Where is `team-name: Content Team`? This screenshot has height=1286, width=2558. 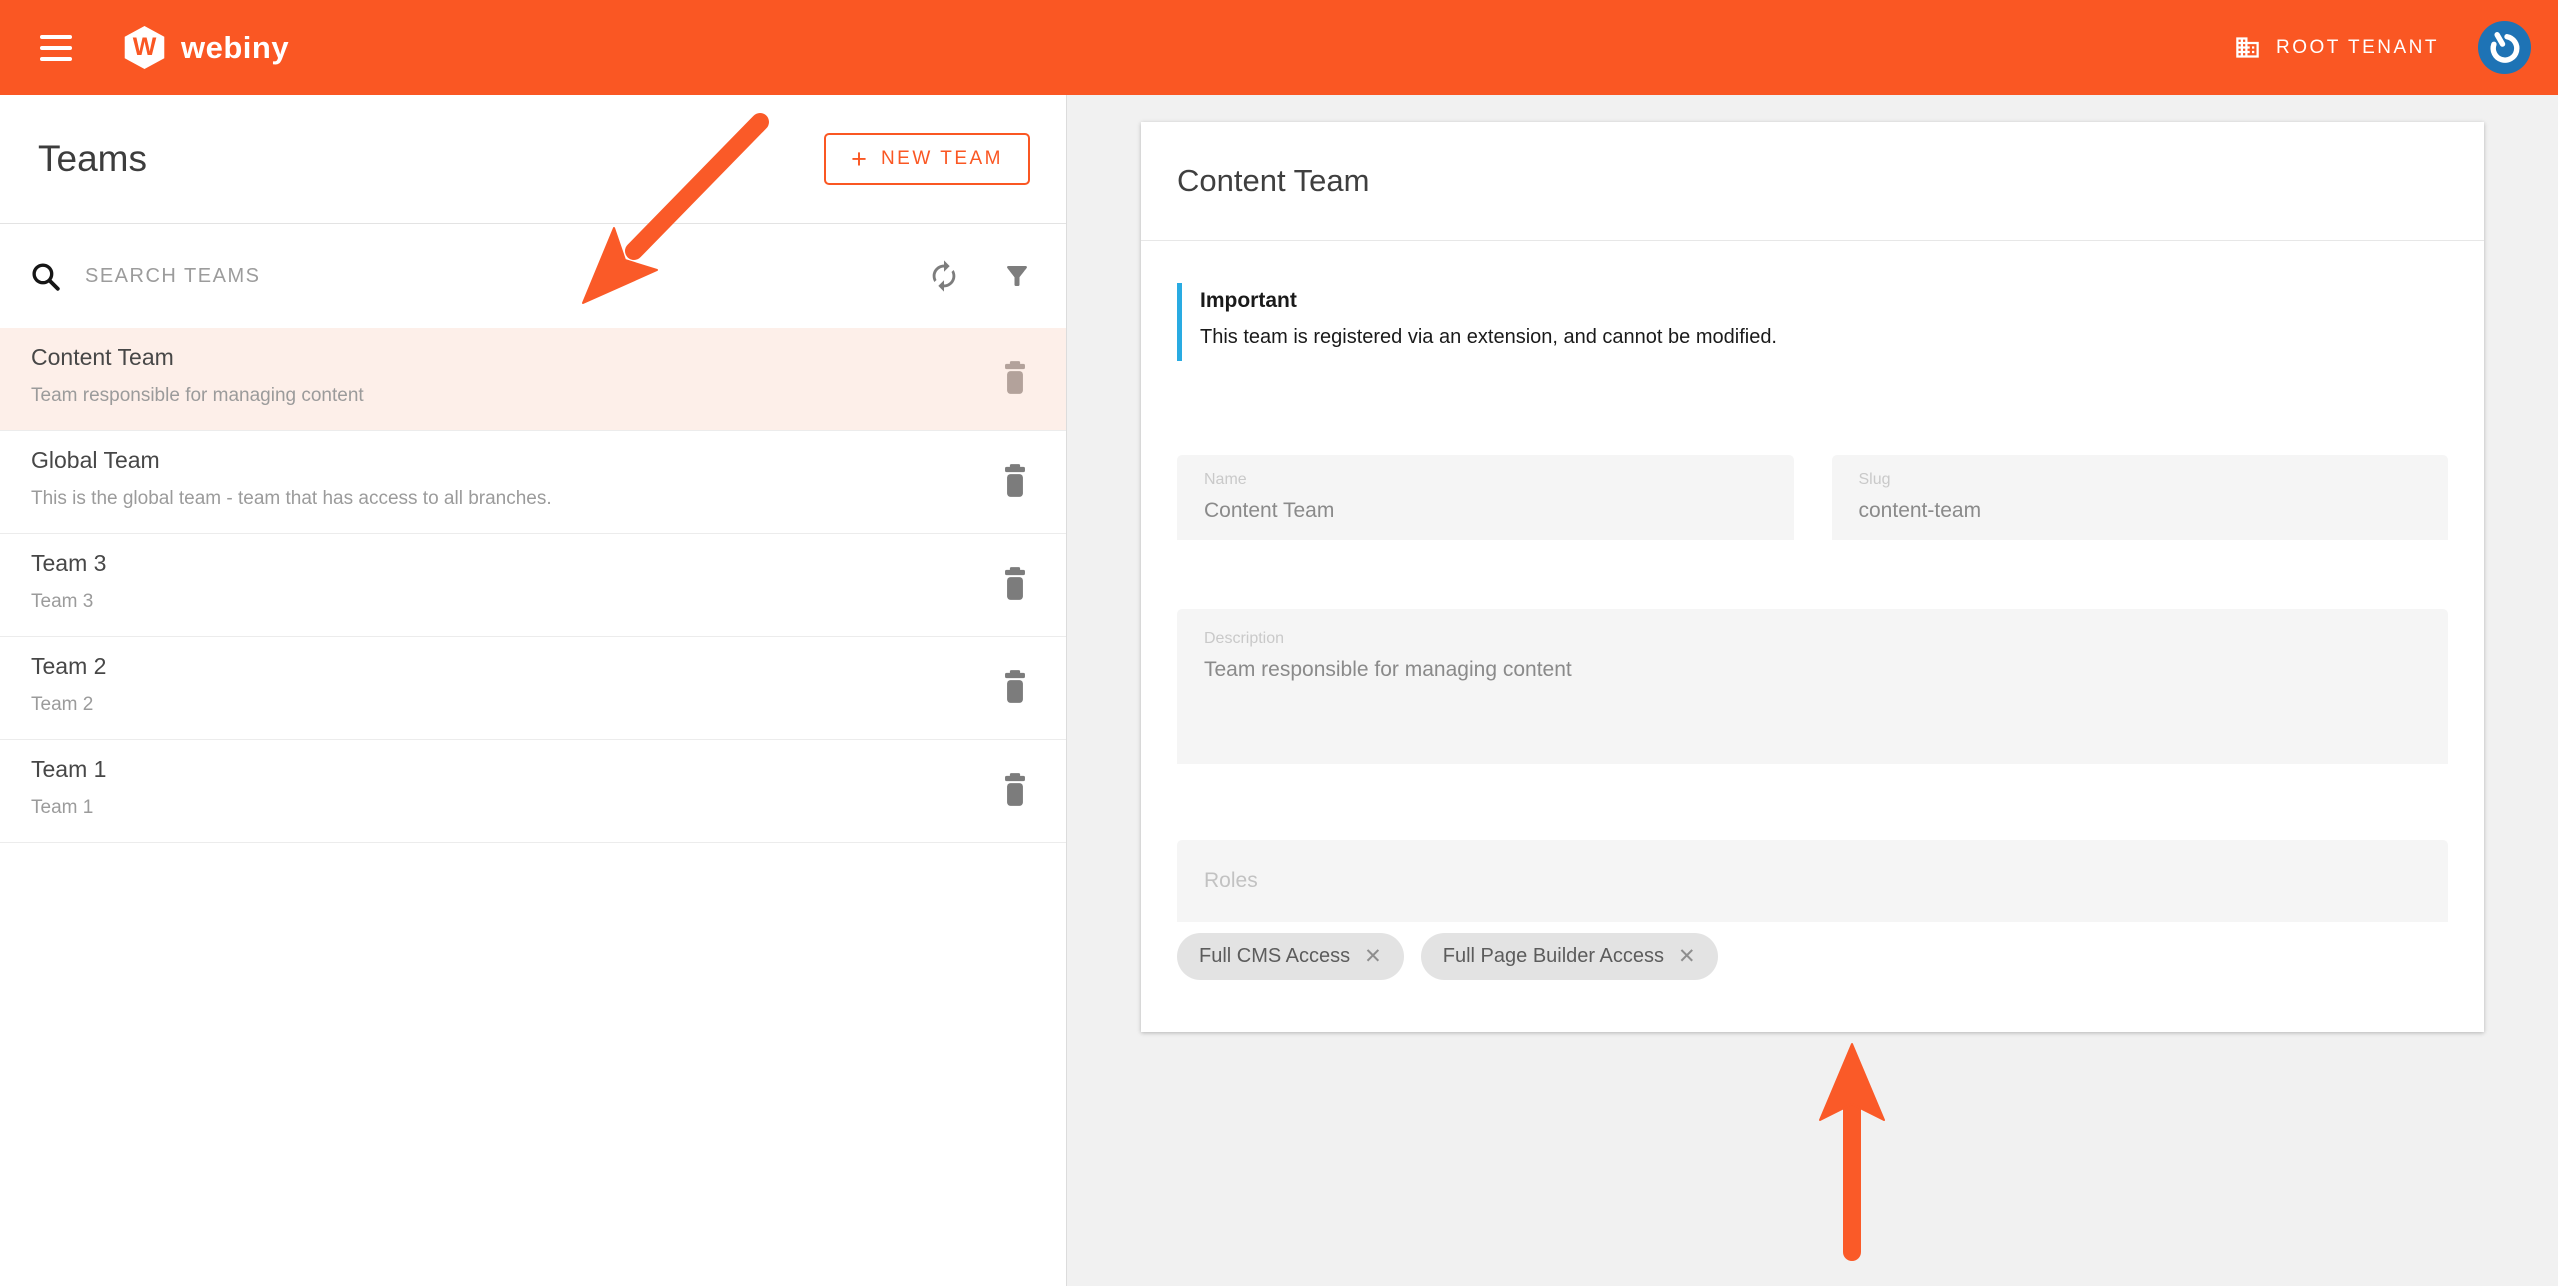
team-name: Content Team is located at coordinates (102, 357).